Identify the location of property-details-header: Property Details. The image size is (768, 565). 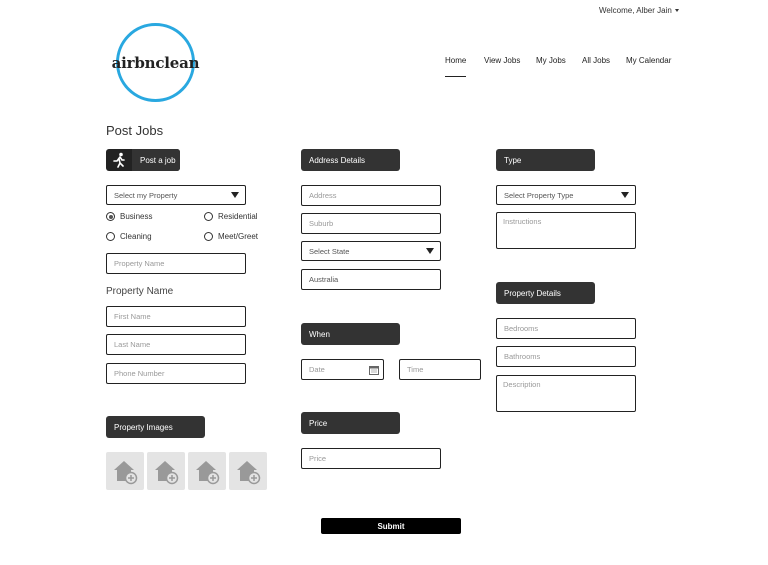
(545, 293).